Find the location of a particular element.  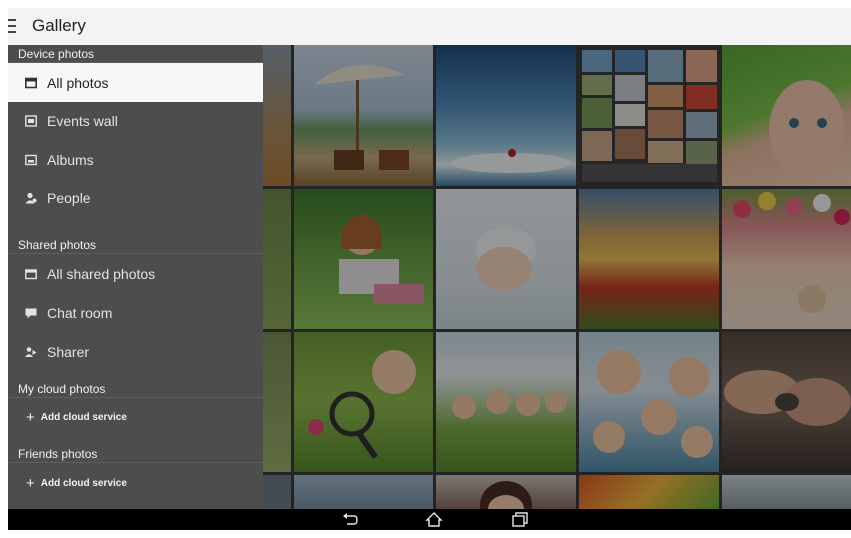

kids-lying-grass-photo is located at coordinates (506, 402).